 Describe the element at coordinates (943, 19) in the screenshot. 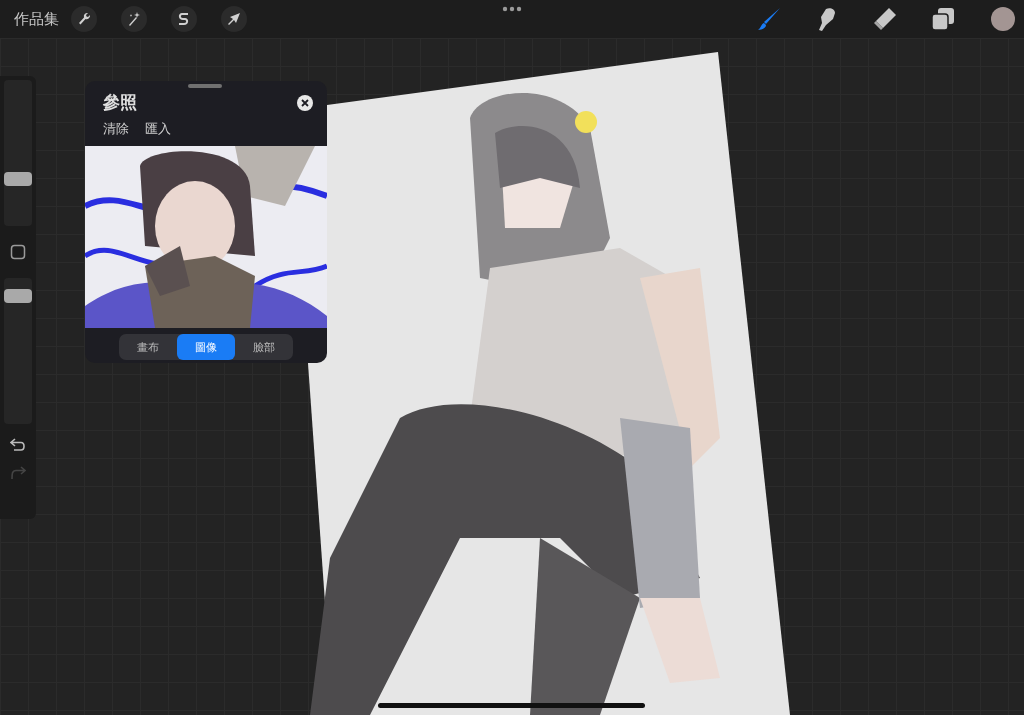

I see `layers-icon` at that location.